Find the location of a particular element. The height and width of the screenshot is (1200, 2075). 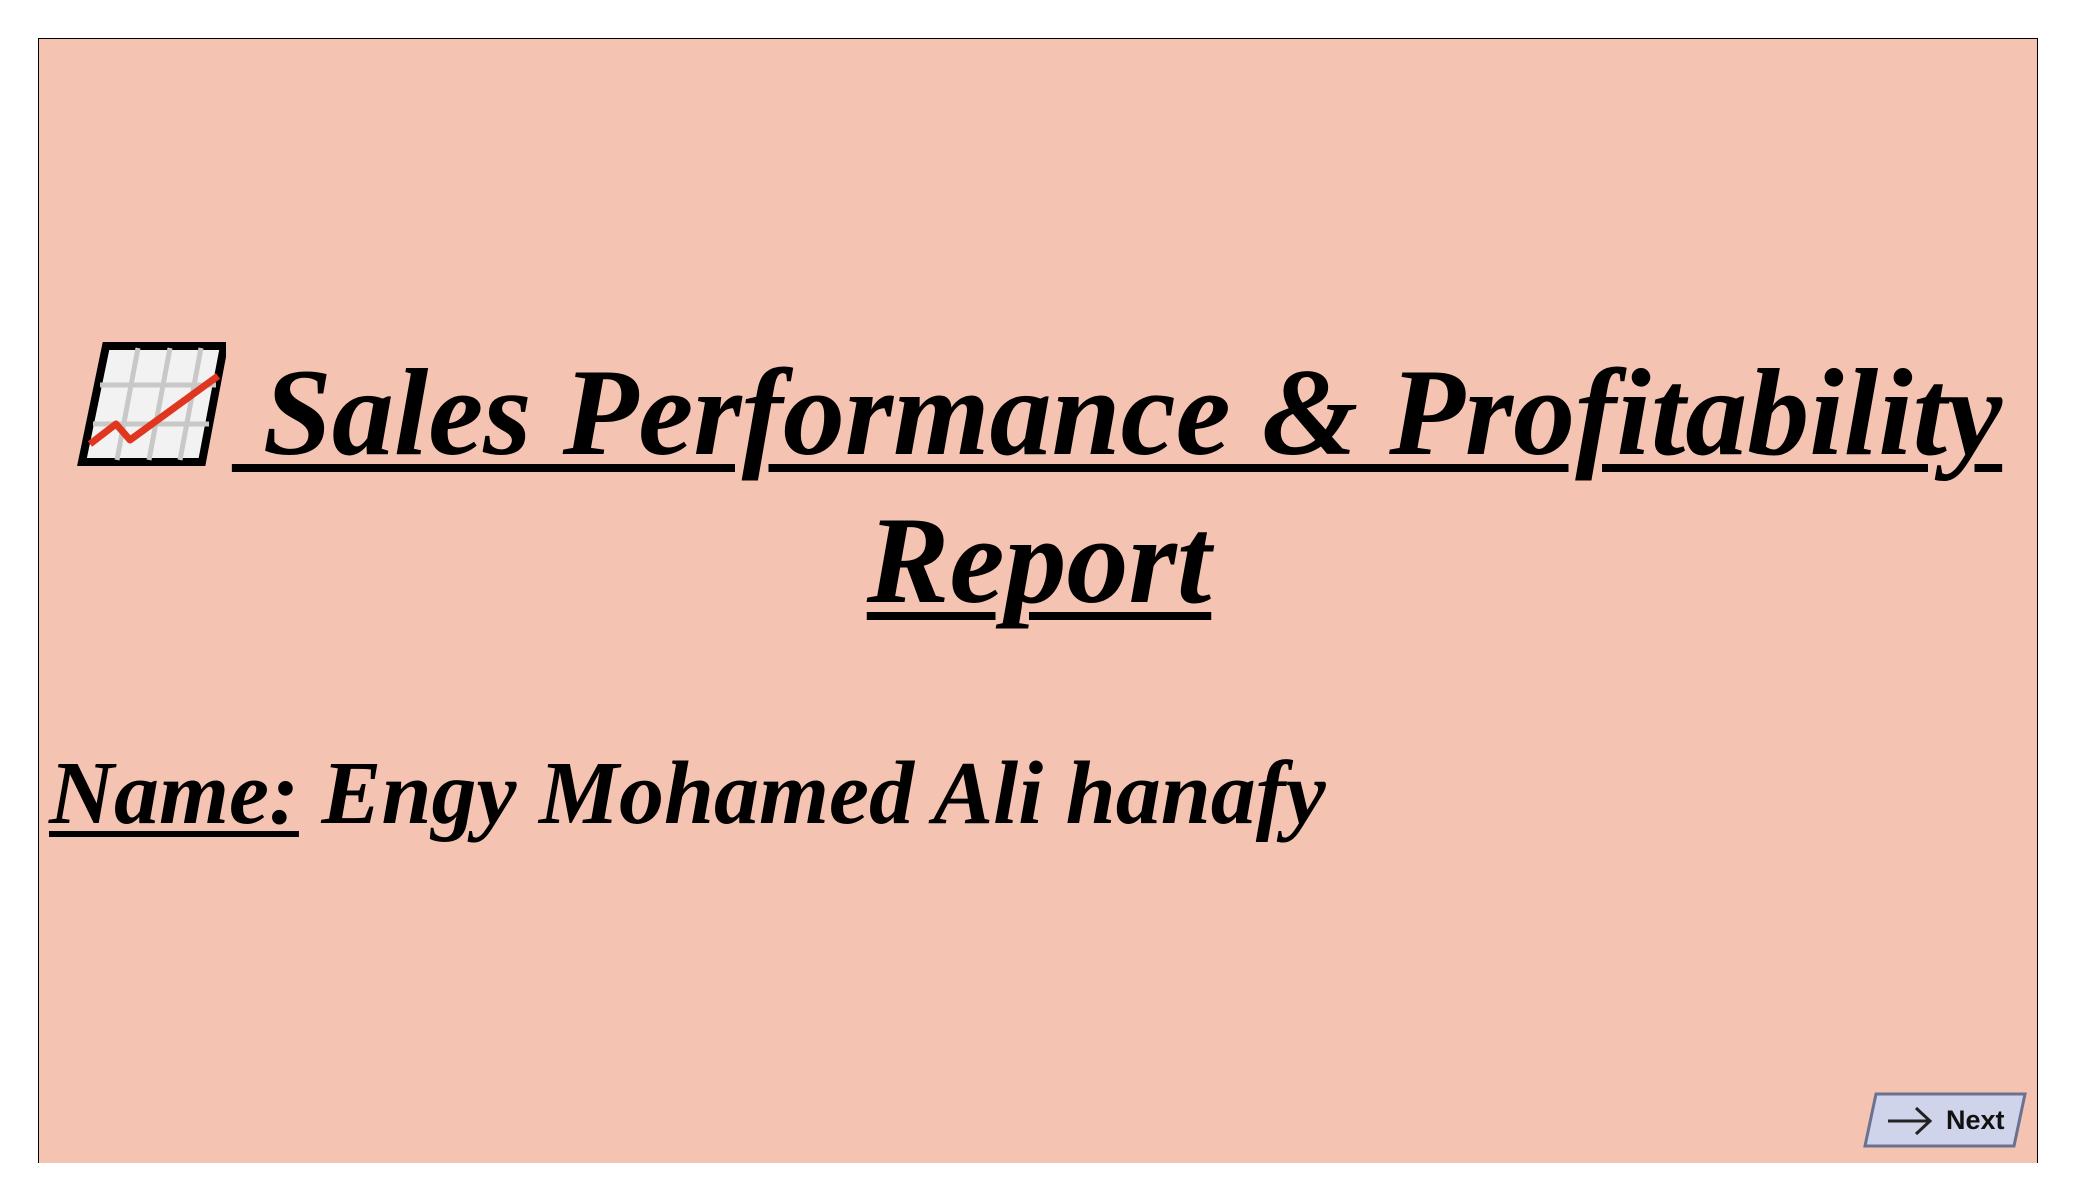

author-name: Engy Mohamed Ali hanafy is located at coordinates (812, 793).